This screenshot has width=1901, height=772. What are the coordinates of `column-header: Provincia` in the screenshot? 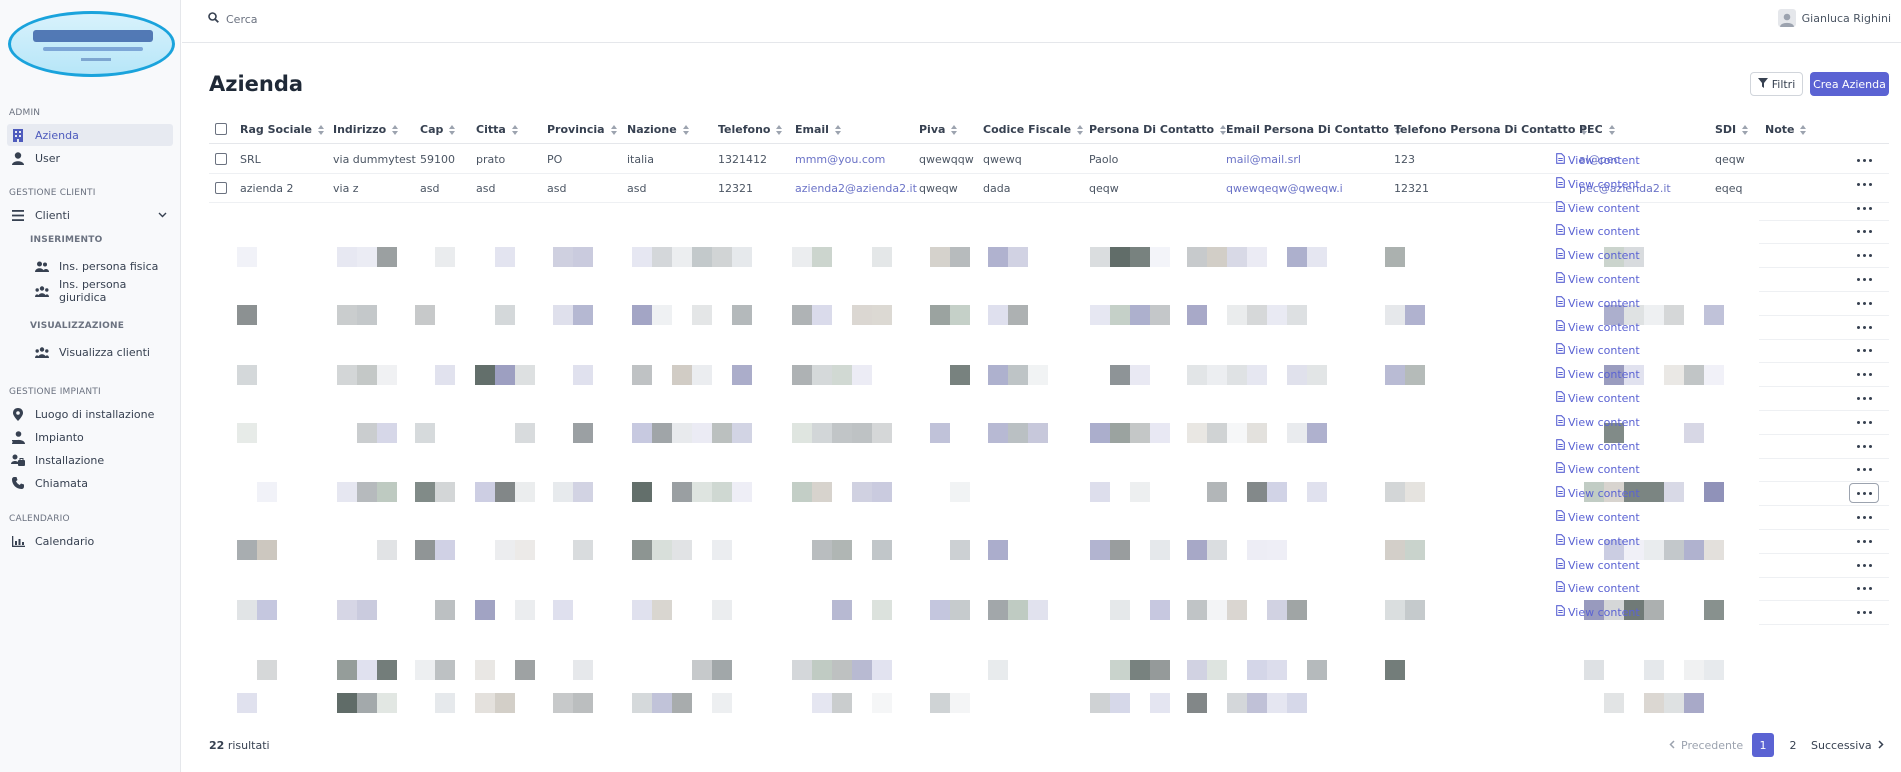 It's located at (582, 129).